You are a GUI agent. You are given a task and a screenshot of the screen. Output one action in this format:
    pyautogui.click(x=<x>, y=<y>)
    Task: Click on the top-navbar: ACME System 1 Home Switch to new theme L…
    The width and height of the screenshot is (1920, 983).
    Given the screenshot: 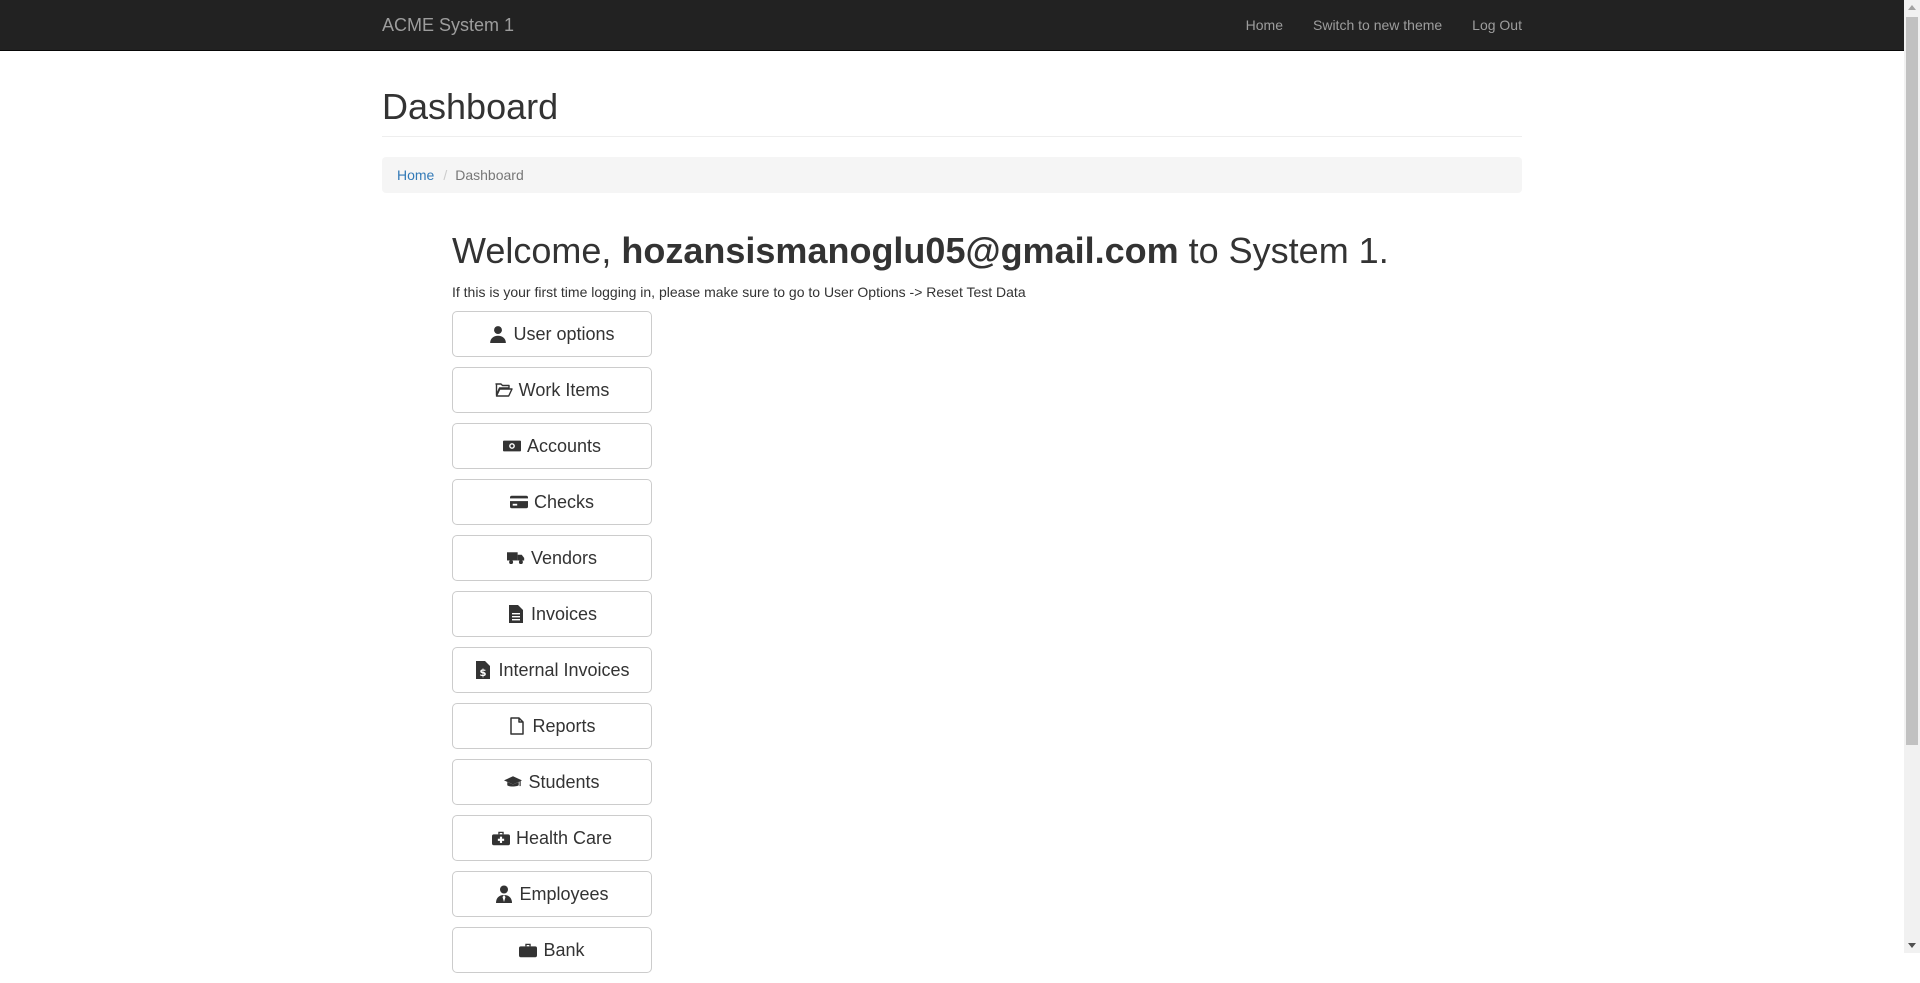 What is the action you would take?
    pyautogui.click(x=952, y=25)
    